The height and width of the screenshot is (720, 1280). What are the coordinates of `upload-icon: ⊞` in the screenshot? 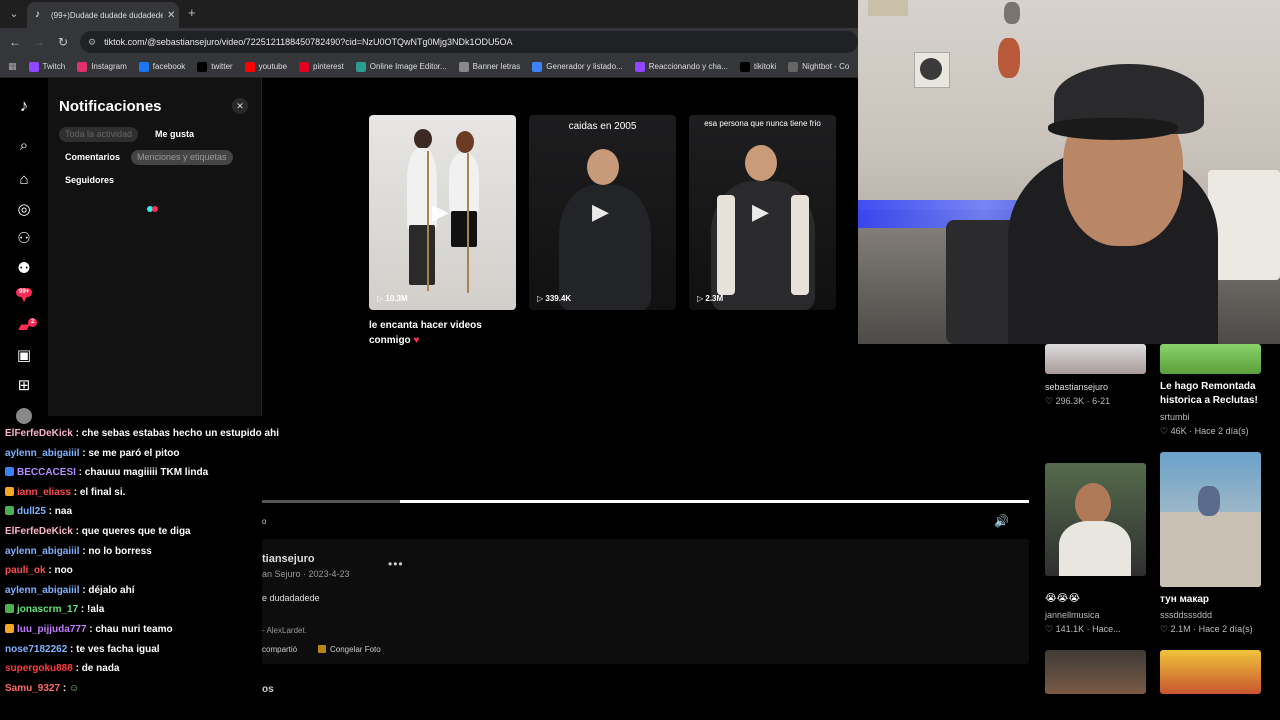 It's located at (24, 386).